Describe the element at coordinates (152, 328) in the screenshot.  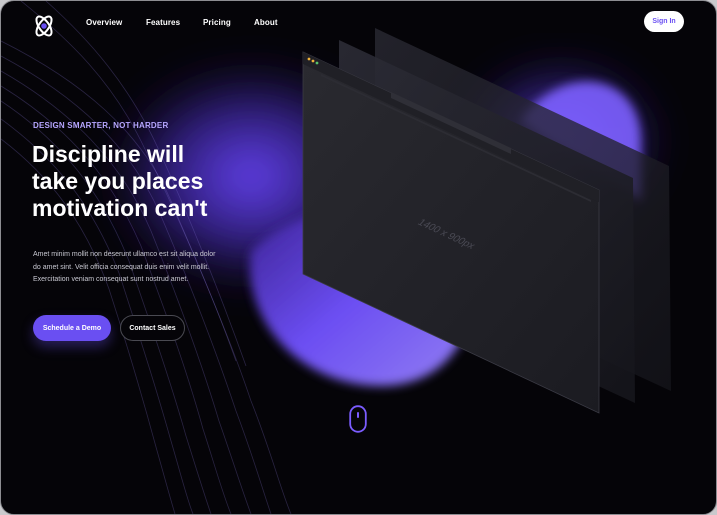
I see `contact-sales-button: Contact Sales` at that location.